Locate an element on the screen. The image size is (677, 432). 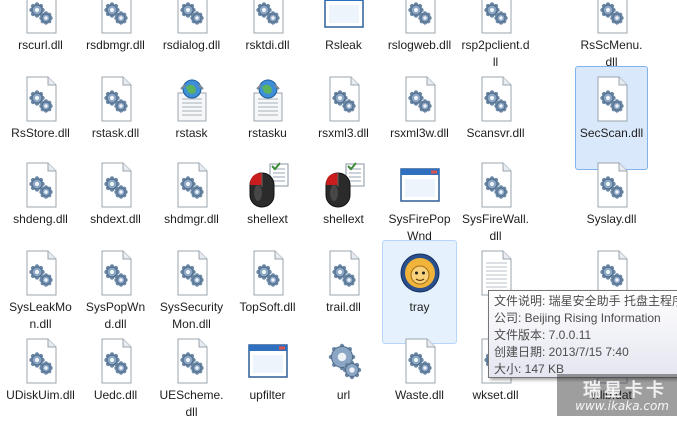
file-item-label: Waste.dll is located at coordinates (419, 395).